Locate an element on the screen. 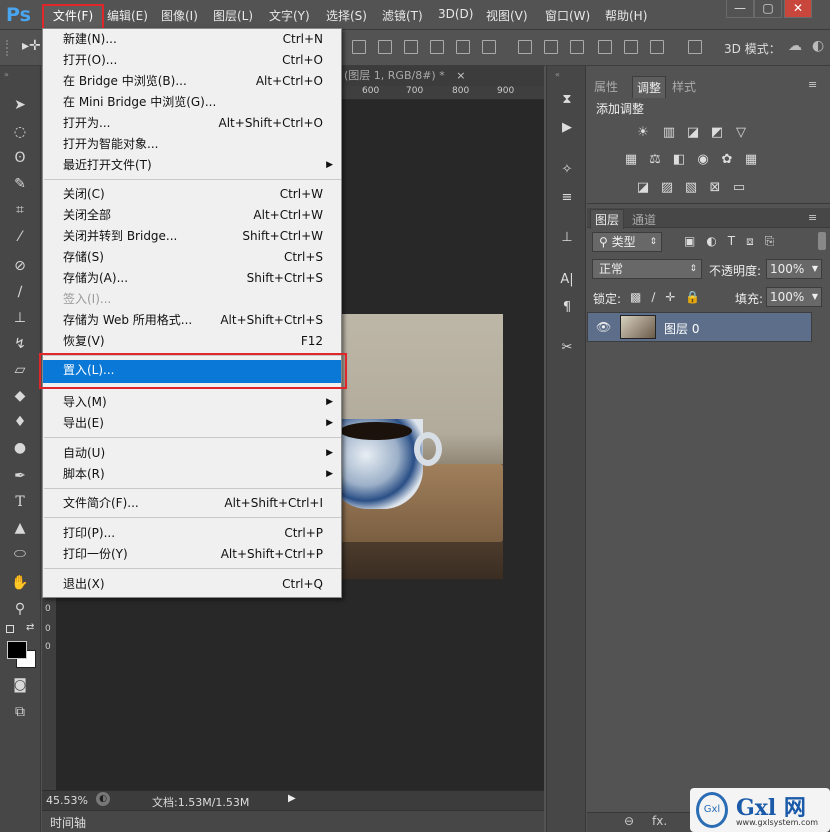 Image resolution: width=830 pixels, height=832 pixels. fx-icon: fx. is located at coordinates (659, 821).